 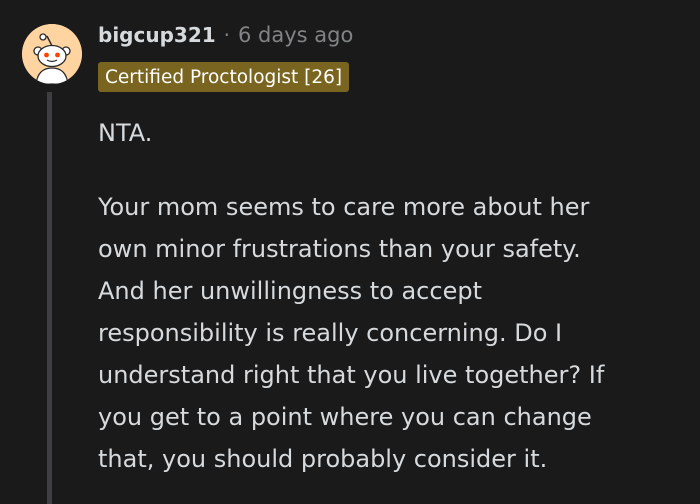 What do you see at coordinates (295, 35) in the screenshot?
I see `timestamp-link: 6 days ago` at bounding box center [295, 35].